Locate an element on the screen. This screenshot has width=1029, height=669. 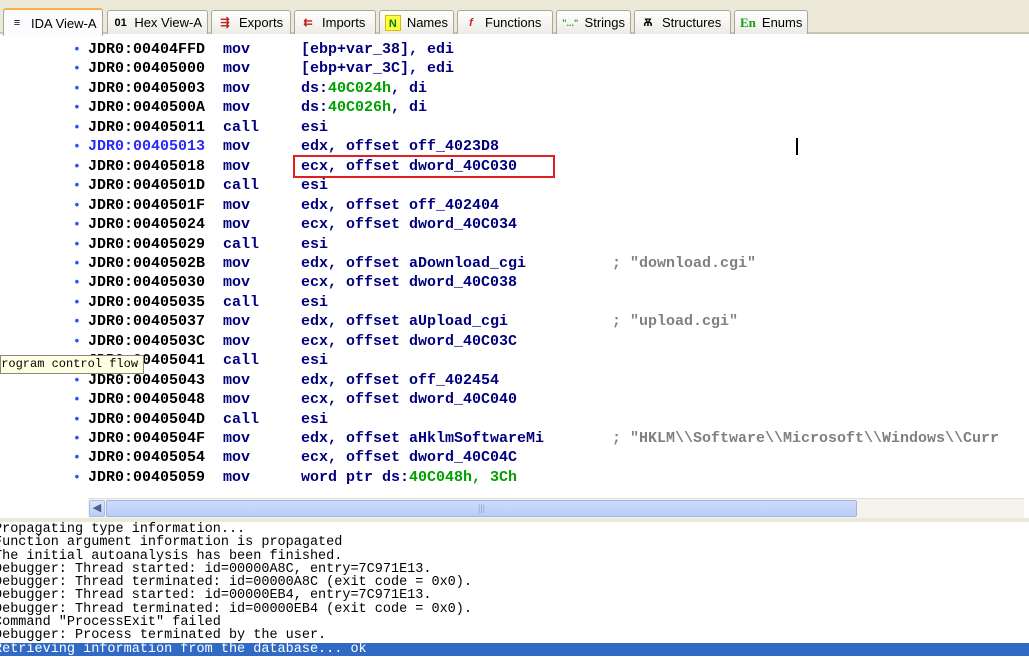
operands: ecx, offset dword_40C03C is located at coordinates (409, 341).